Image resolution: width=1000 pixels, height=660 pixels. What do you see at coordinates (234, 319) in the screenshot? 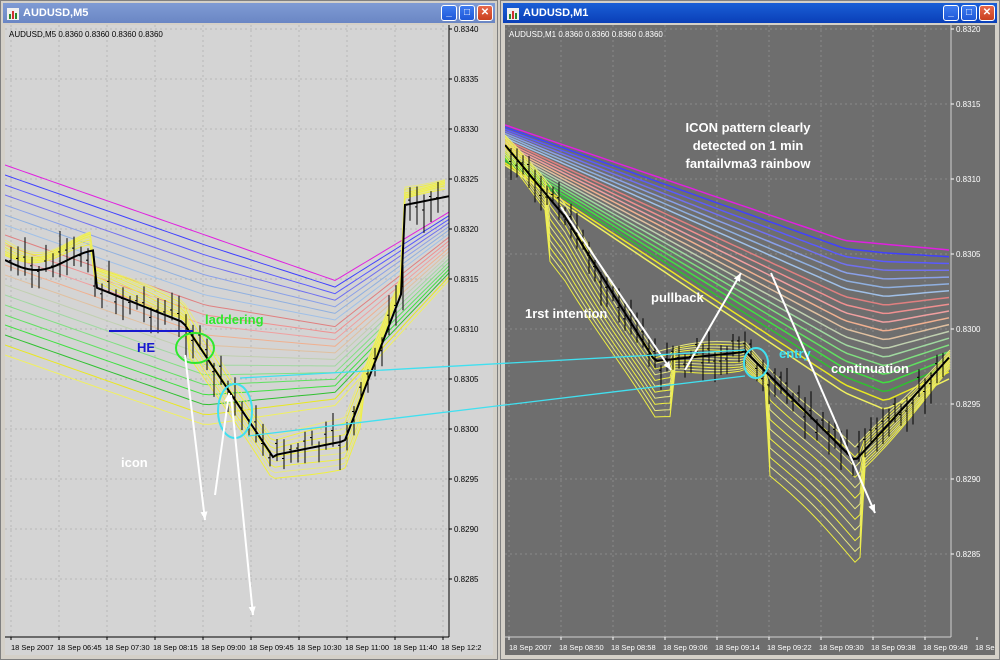
I see `laddering-label: laddering` at bounding box center [234, 319].